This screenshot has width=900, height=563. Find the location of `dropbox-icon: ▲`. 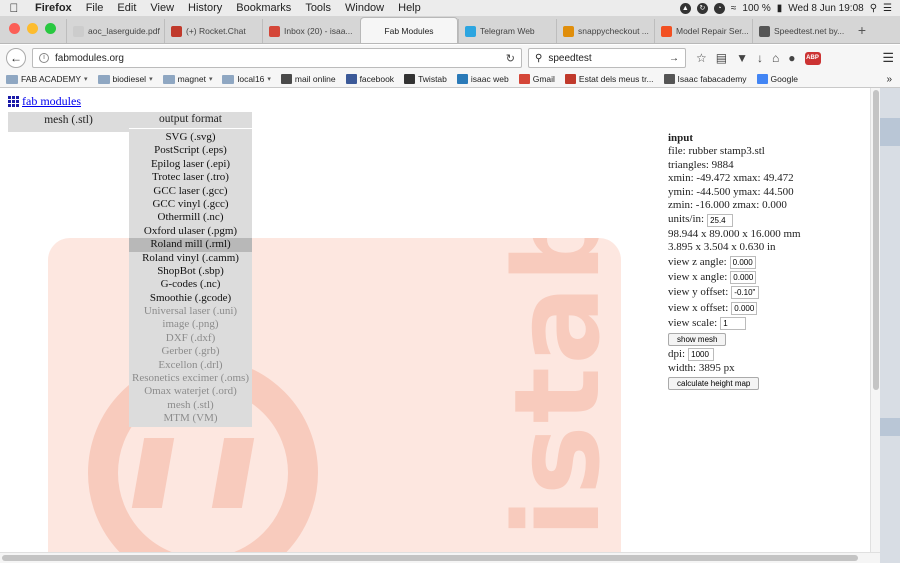

dropbox-icon: ▲ is located at coordinates (685, 8).